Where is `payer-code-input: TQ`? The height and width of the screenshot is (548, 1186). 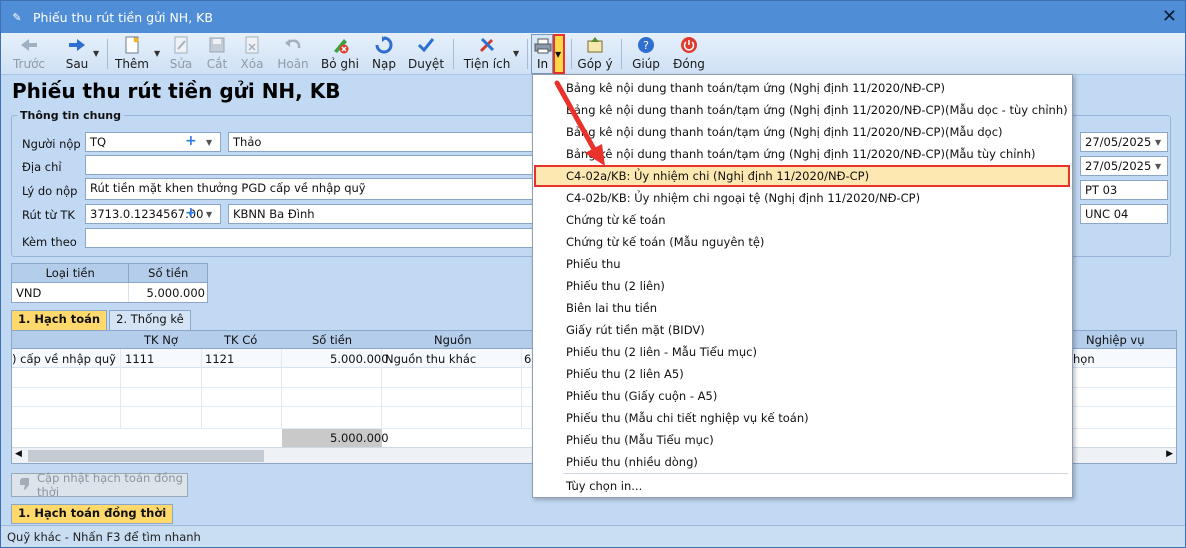
payer-code-input: TQ is located at coordinates (153, 142).